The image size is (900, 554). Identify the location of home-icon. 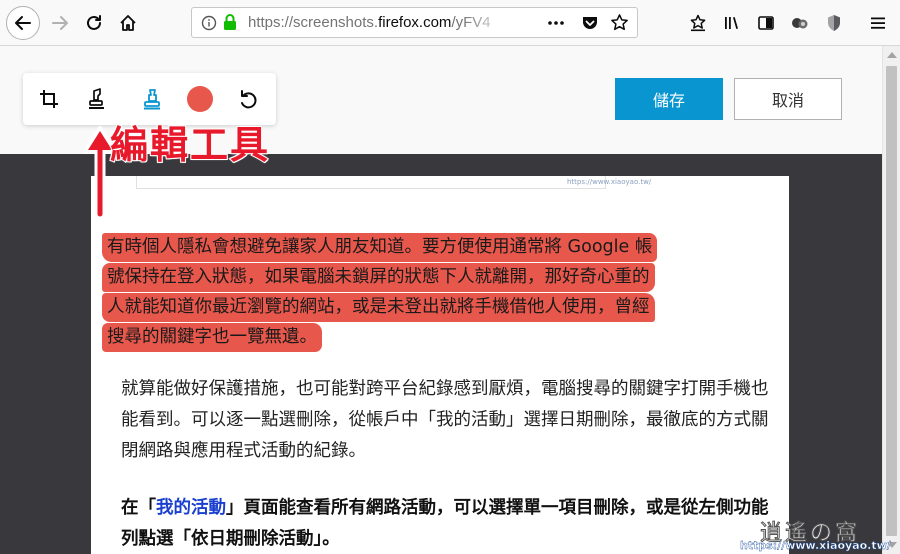
(128, 23).